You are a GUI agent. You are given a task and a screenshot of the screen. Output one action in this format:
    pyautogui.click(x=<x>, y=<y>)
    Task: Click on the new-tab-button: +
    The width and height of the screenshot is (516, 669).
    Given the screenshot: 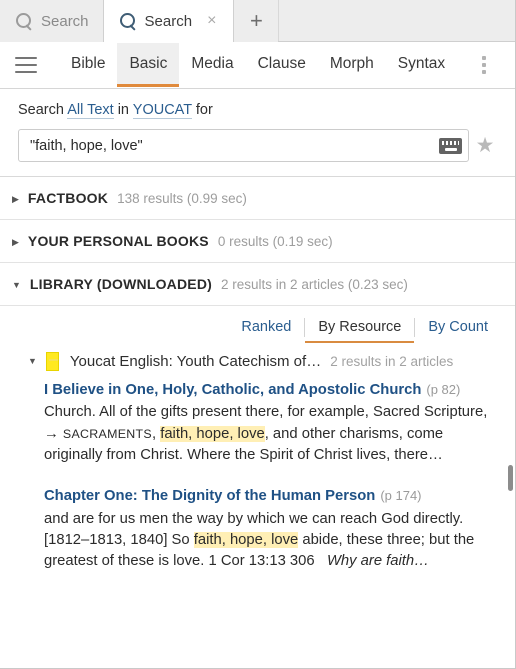 What is the action you would take?
    pyautogui.click(x=256, y=21)
    